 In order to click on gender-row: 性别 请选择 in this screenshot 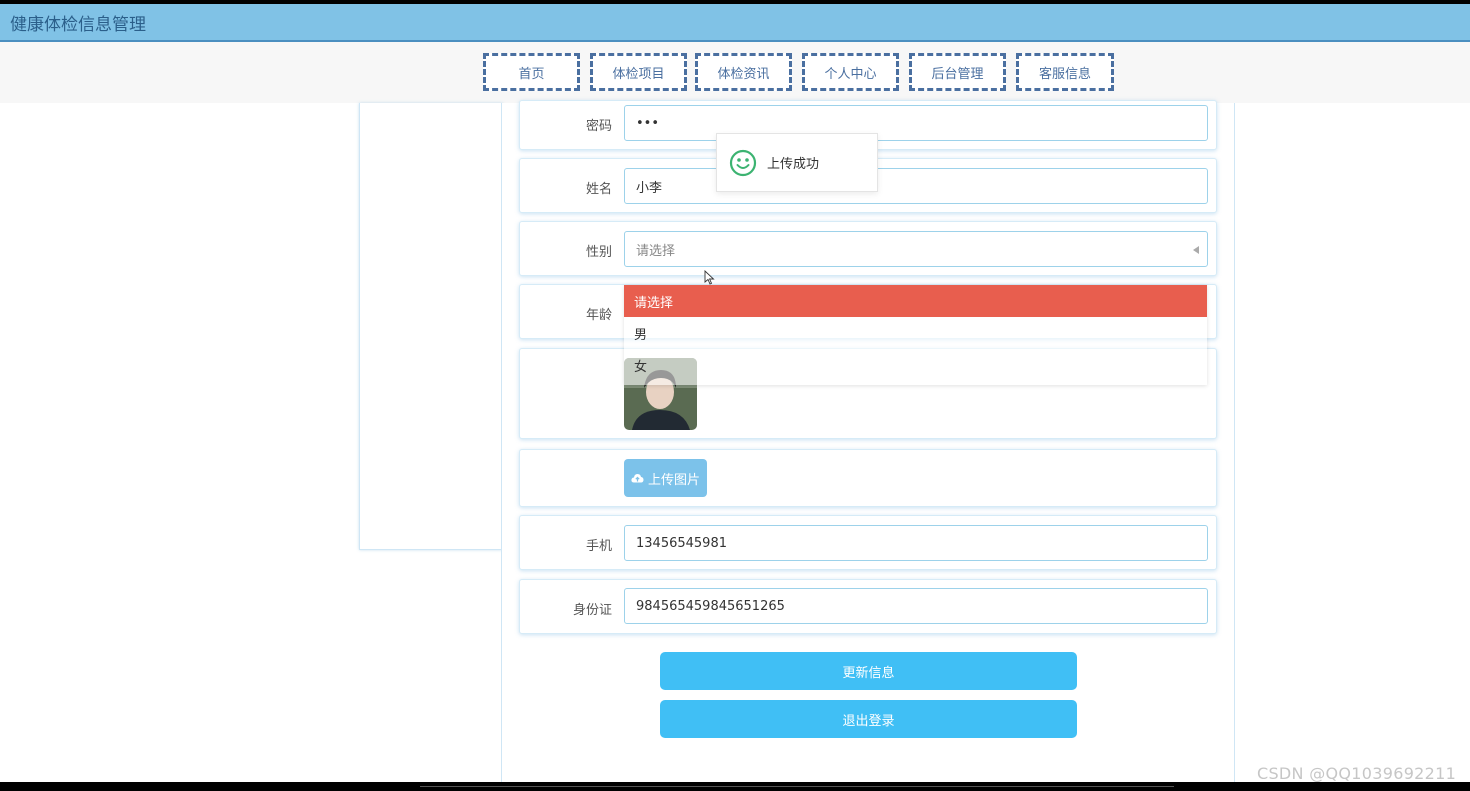, I will do `click(868, 248)`.